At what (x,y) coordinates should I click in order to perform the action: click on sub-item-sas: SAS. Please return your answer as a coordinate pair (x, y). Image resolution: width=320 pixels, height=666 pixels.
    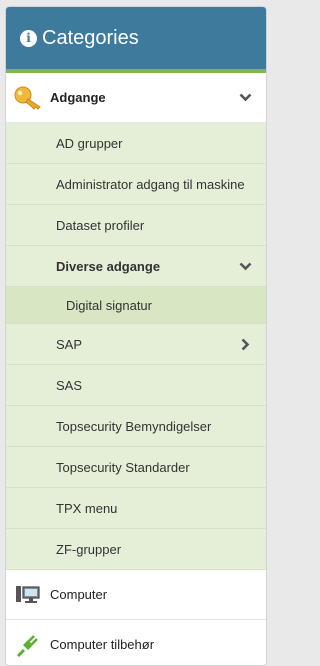
    Looking at the image, I should click on (136, 385).